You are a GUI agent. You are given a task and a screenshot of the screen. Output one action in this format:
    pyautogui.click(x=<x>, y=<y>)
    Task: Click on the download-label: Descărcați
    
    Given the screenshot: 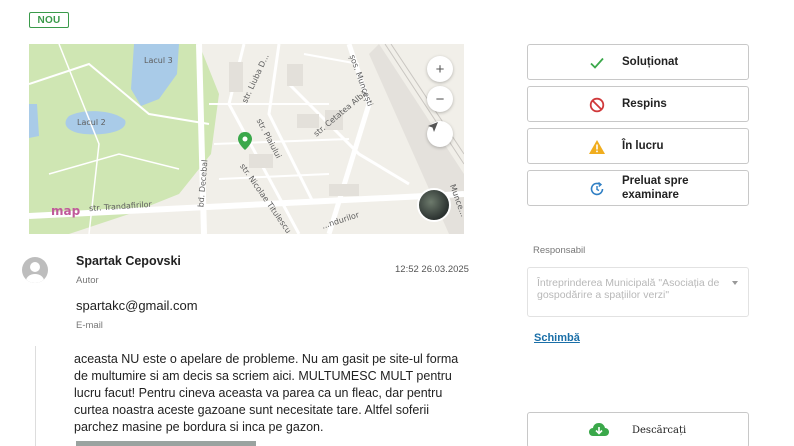 What is the action you would take?
    pyautogui.click(x=659, y=430)
    